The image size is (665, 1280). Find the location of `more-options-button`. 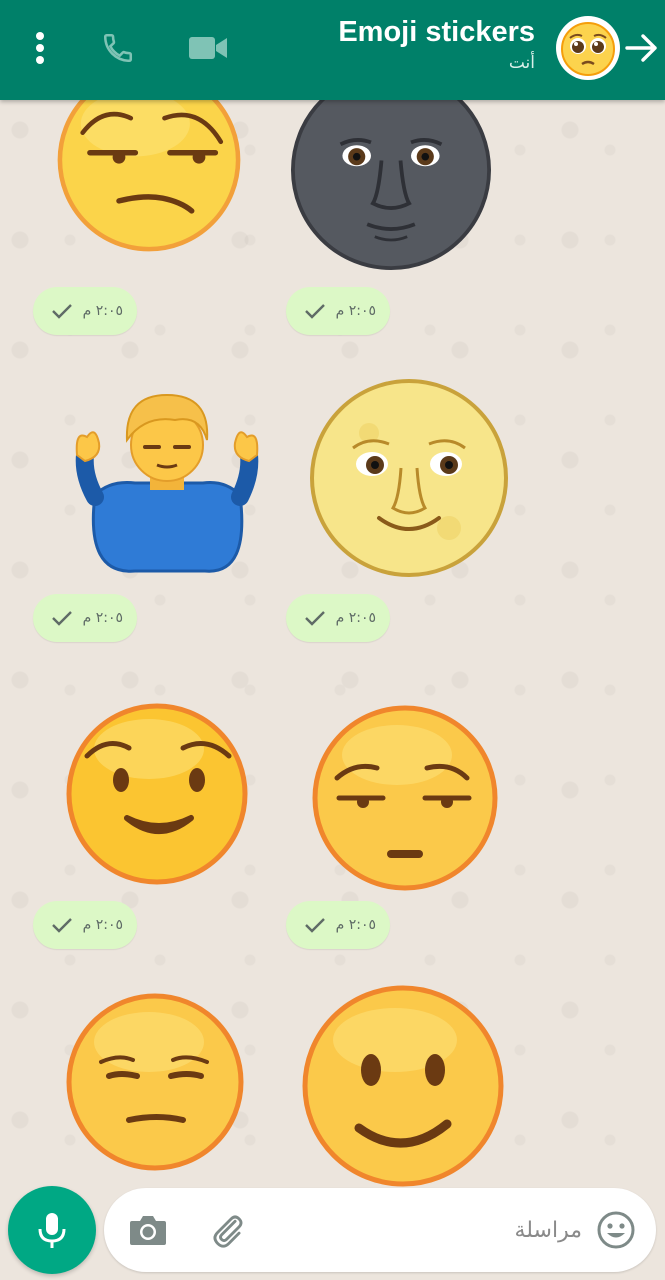

more-options-button is located at coordinates (40, 48).